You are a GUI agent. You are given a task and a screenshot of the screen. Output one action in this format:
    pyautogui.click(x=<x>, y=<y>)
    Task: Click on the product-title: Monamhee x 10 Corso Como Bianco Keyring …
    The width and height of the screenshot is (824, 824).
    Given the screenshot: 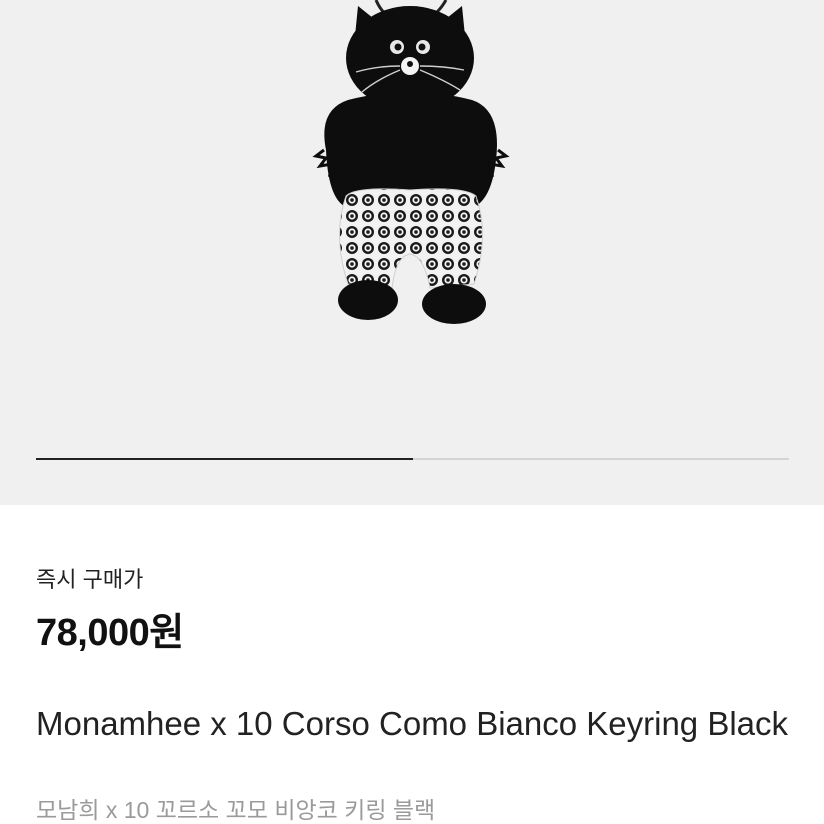 What is the action you would take?
    pyautogui.click(x=412, y=723)
    